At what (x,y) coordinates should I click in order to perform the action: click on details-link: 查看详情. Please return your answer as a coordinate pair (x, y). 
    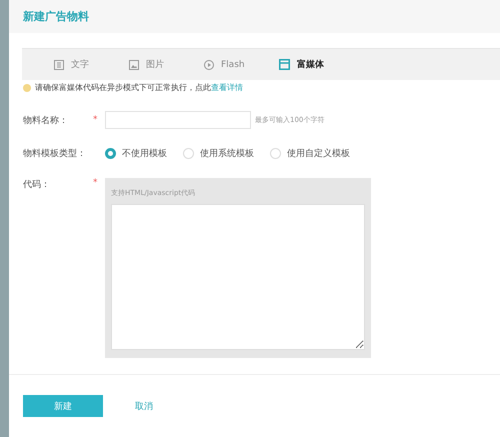
    Looking at the image, I should click on (227, 87).